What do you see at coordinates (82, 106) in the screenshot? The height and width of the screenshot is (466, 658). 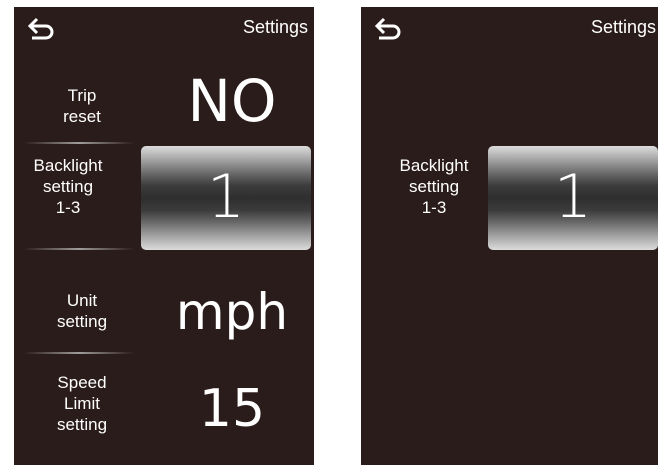 I see `trip-reset-label: Trip reset` at bounding box center [82, 106].